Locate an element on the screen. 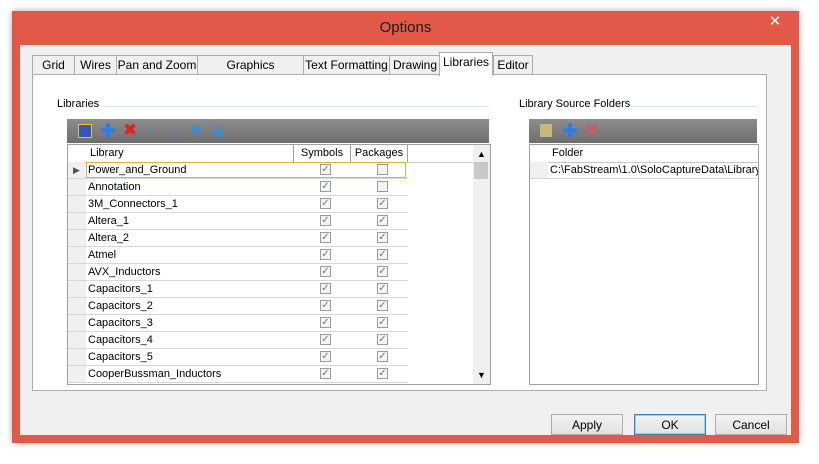 The image size is (819, 464). library-row: Altera_2 ✓ ✓ is located at coordinates (247, 238).